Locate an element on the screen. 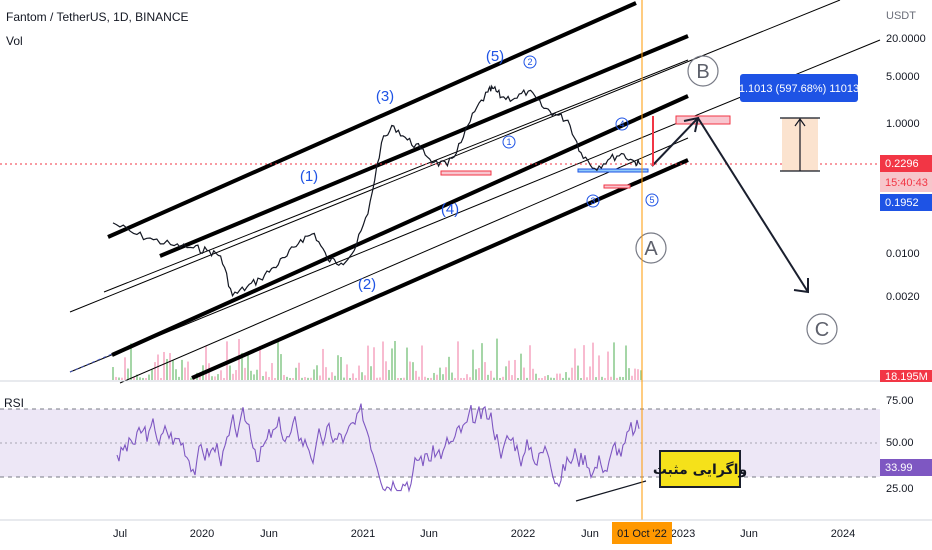 Image resolution: width=932 pixels, height=550 pixels. label-b: B is located at coordinates (702, 72).